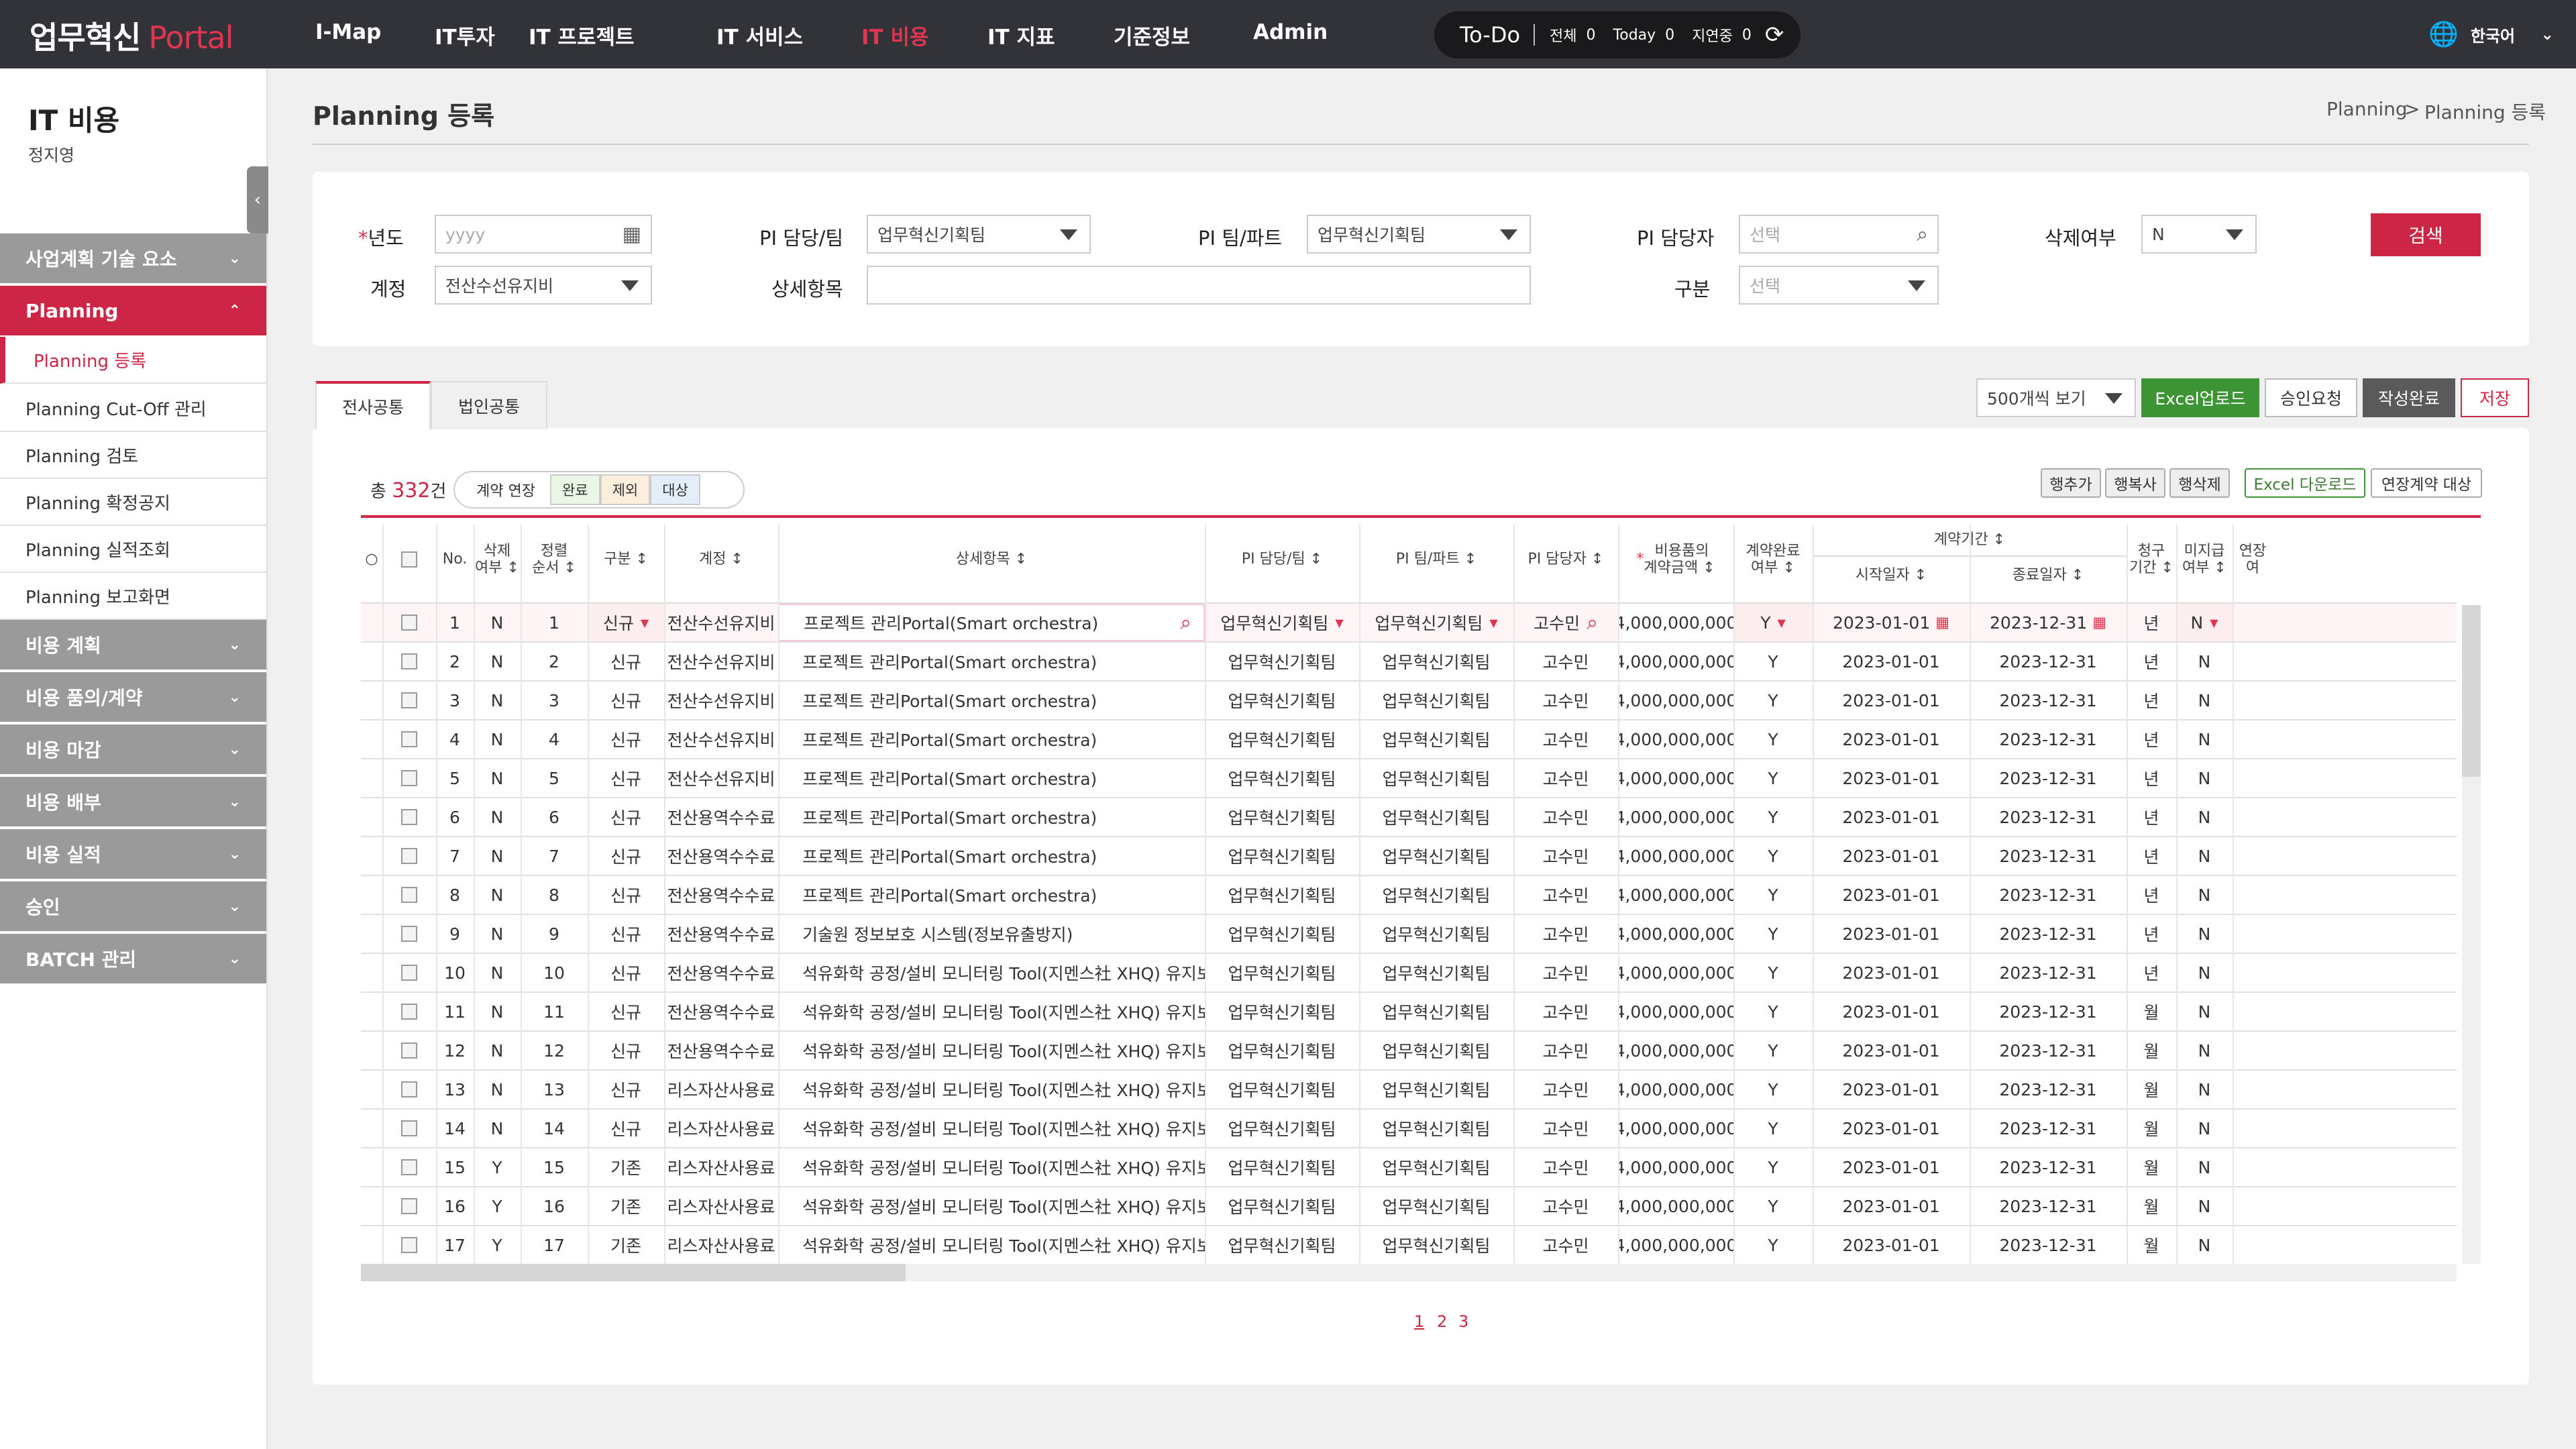 Image resolution: width=2576 pixels, height=1449 pixels. What do you see at coordinates (1185, 623) in the screenshot?
I see `search-icon: ⌕` at bounding box center [1185, 623].